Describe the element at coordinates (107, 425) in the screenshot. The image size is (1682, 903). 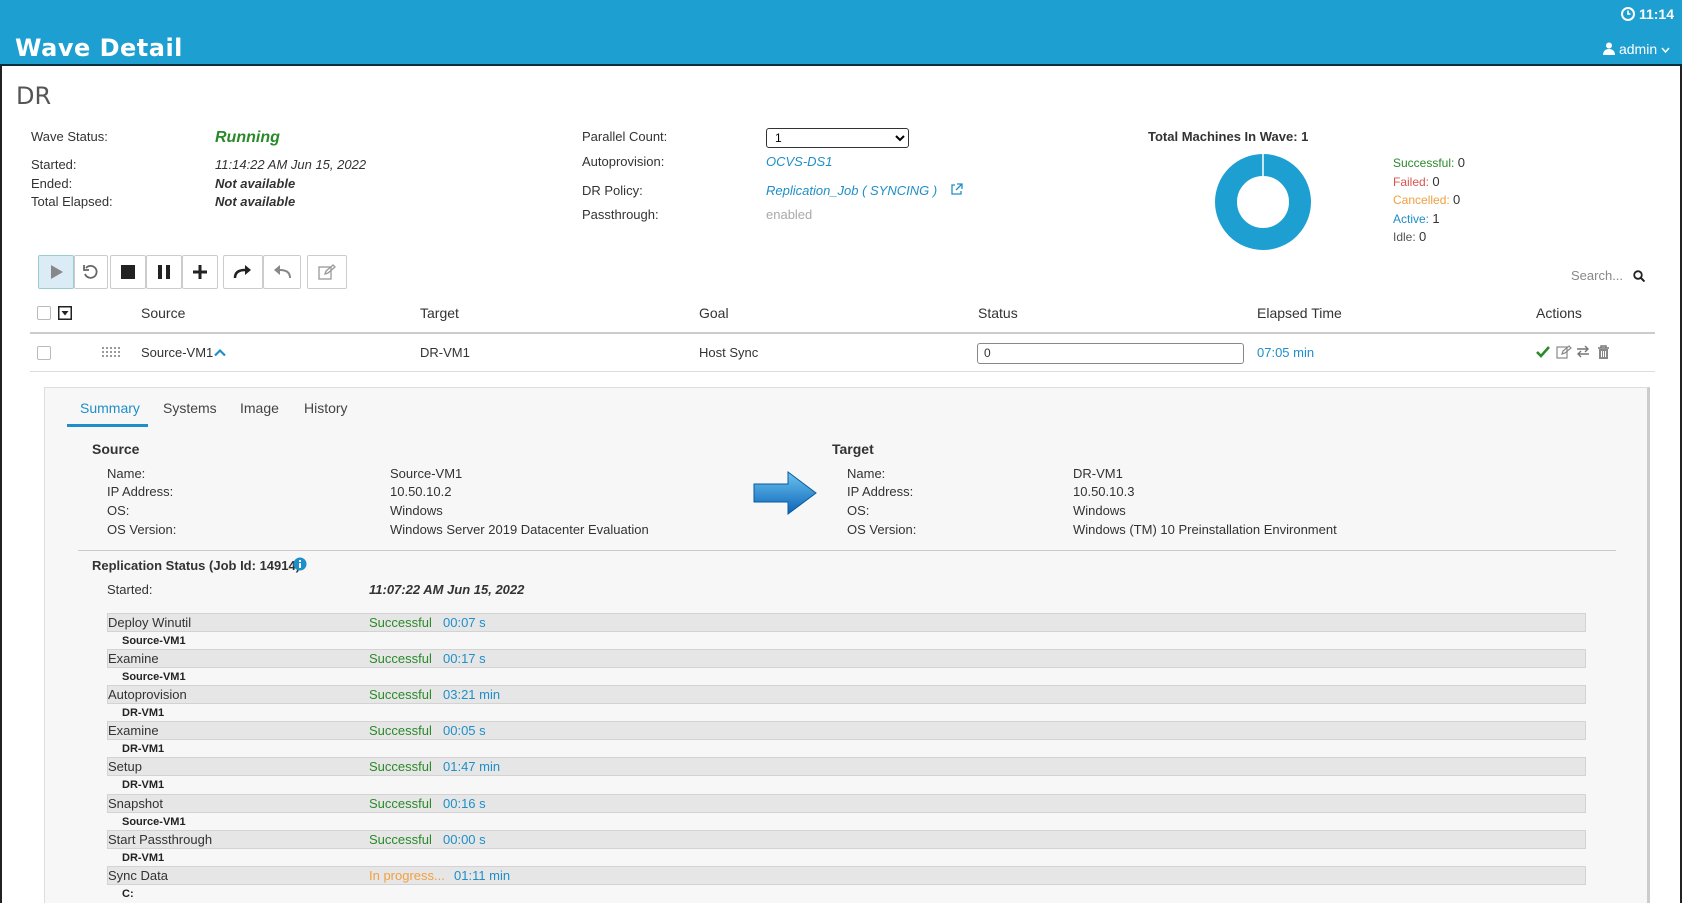
I see `active-tab-indicator` at that location.